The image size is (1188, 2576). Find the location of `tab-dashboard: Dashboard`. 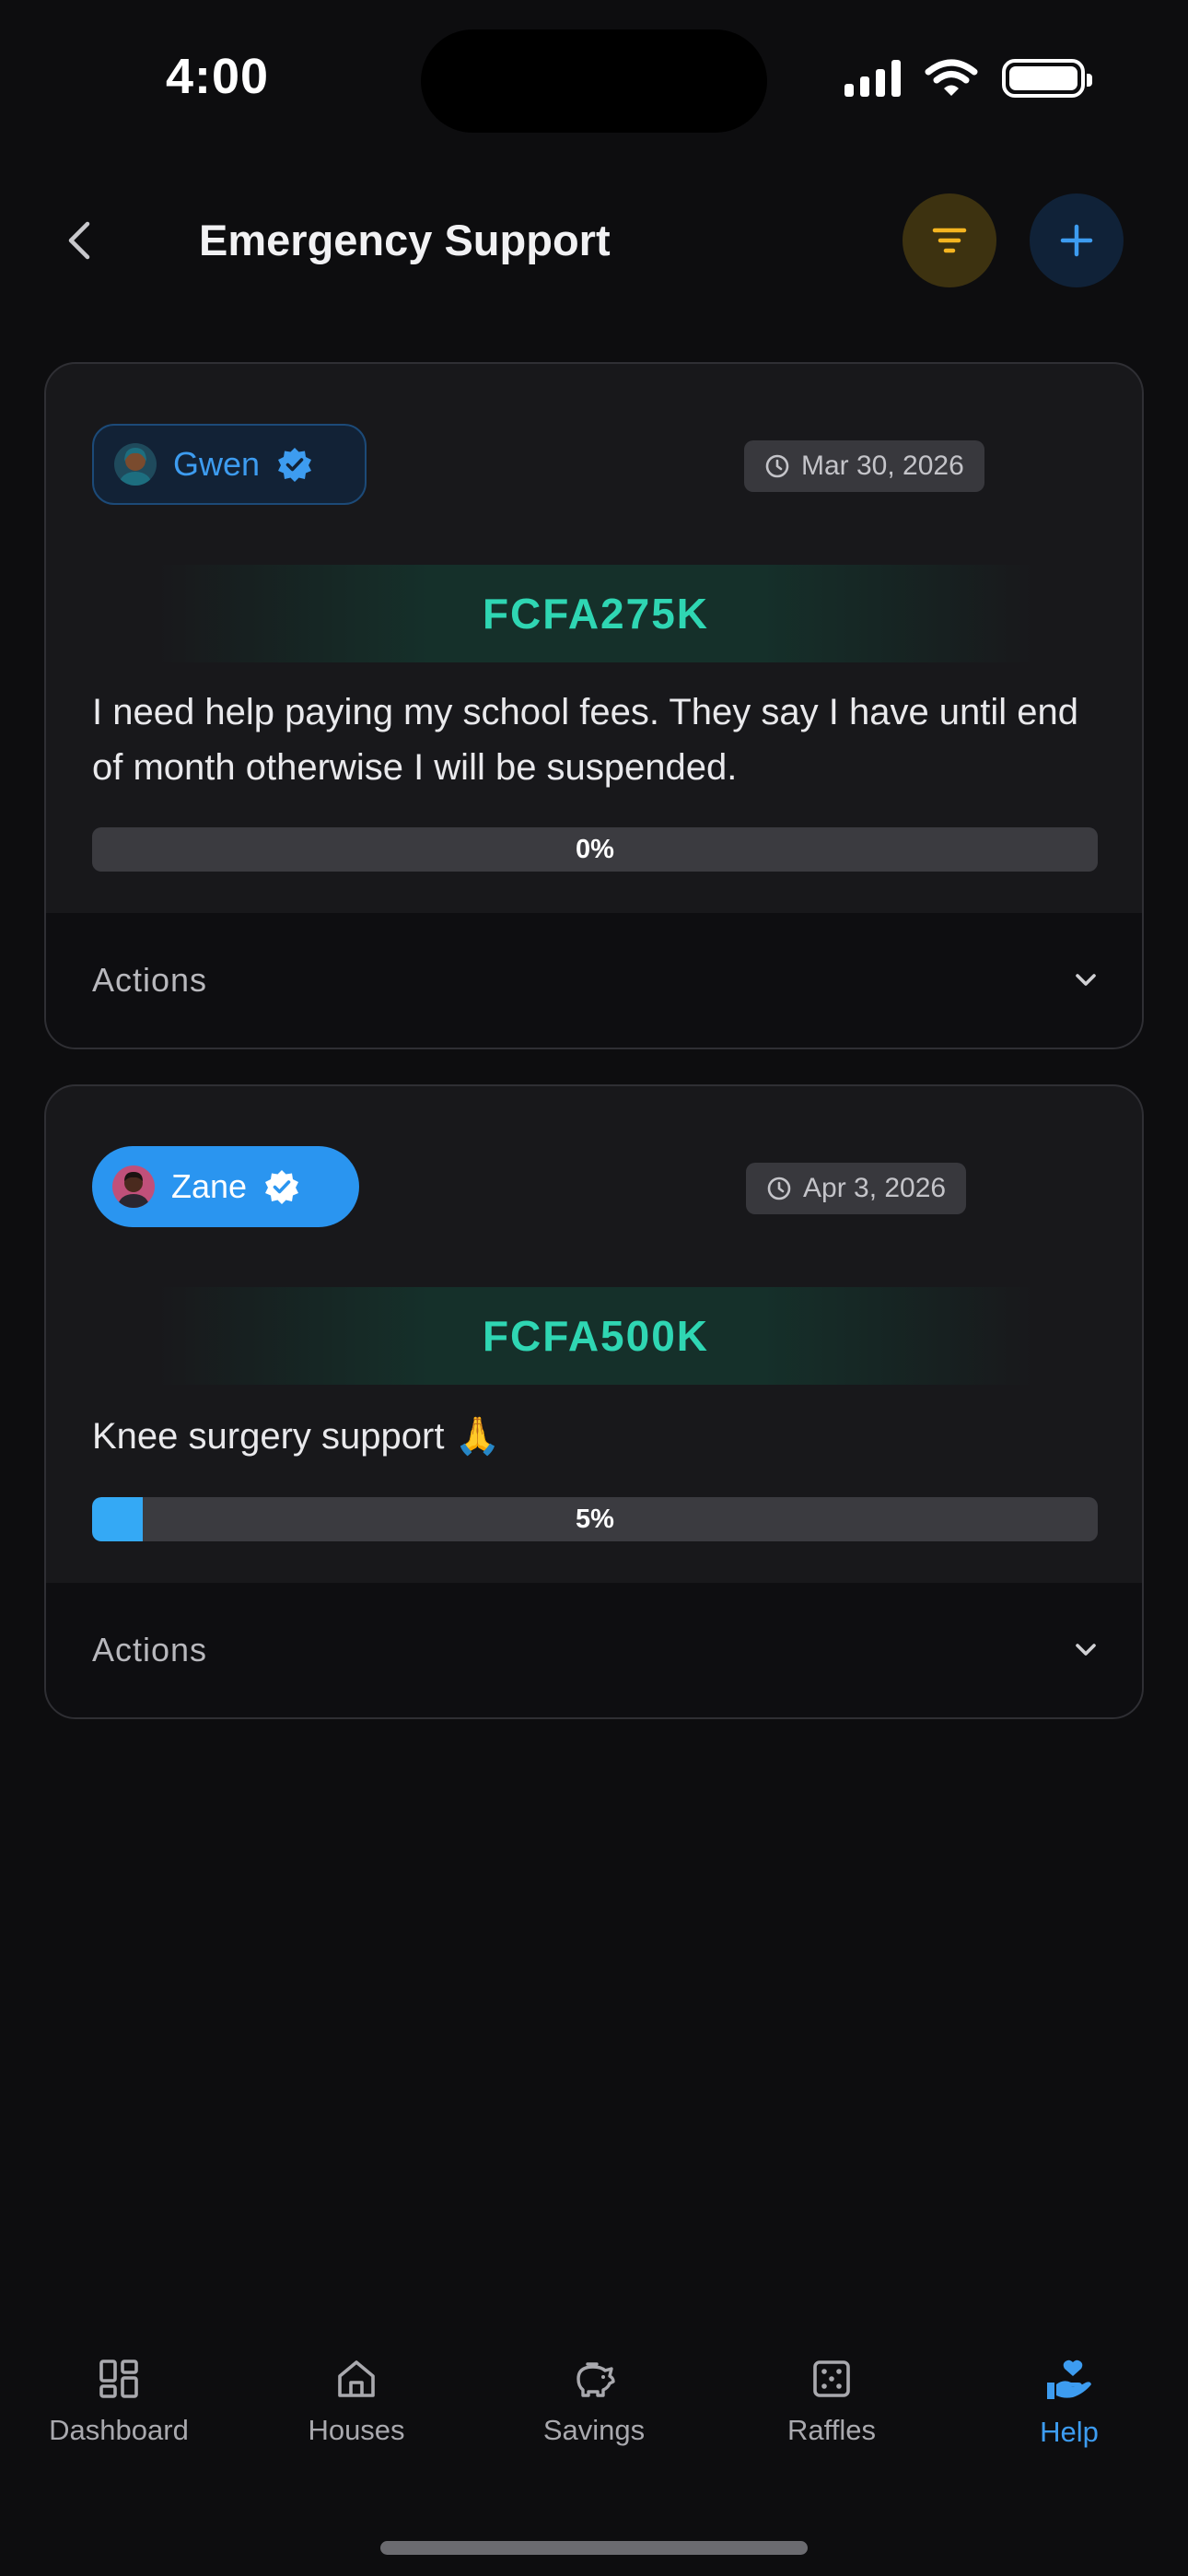

tab-dashboard: Dashboard is located at coordinates (119, 2409).